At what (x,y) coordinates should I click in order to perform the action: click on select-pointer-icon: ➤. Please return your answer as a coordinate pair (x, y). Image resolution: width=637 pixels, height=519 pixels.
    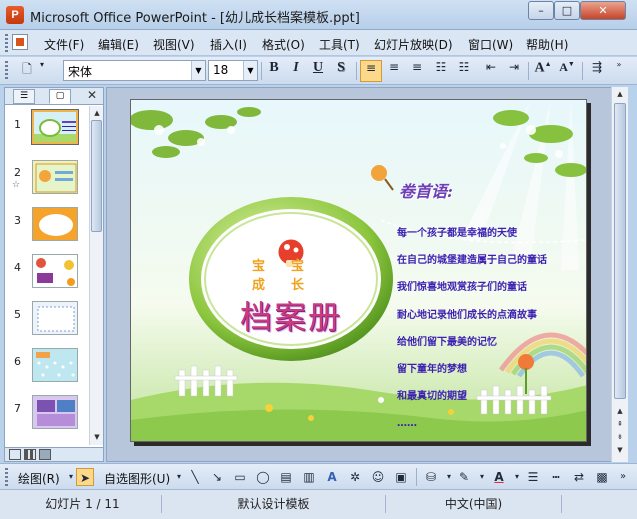
    Looking at the image, I should click on (85, 477).